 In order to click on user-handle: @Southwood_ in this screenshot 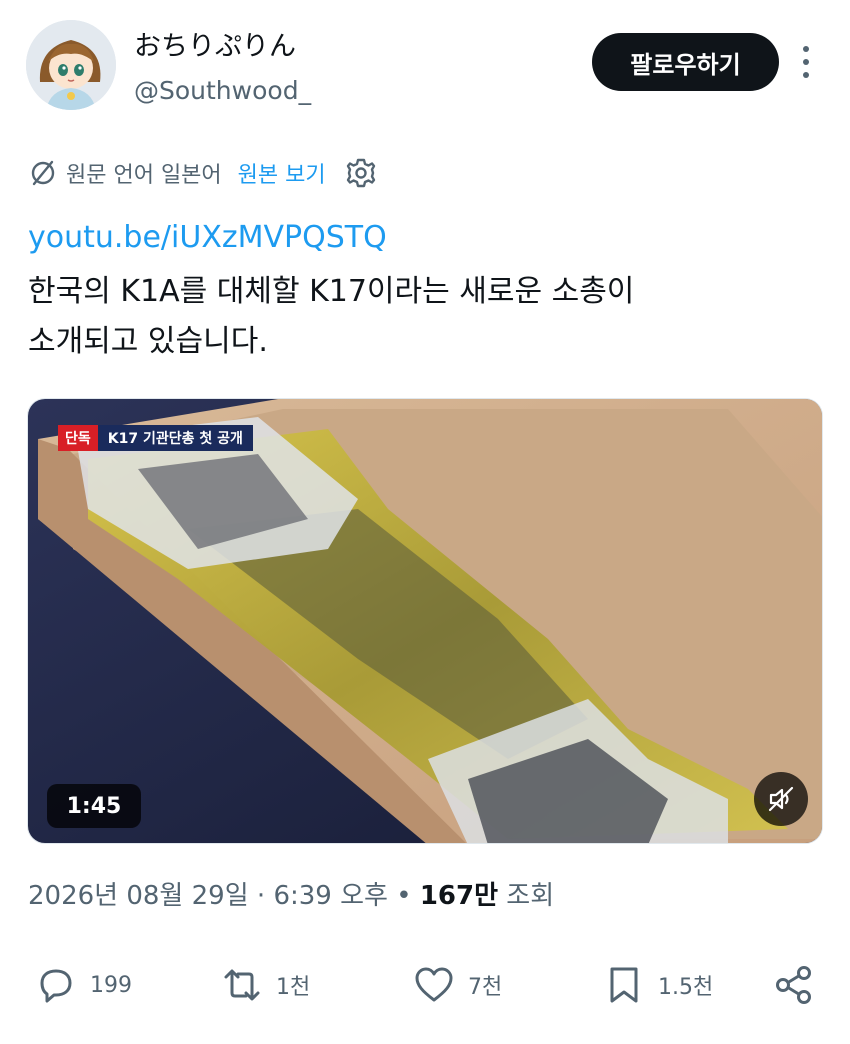, I will do `click(222, 90)`.